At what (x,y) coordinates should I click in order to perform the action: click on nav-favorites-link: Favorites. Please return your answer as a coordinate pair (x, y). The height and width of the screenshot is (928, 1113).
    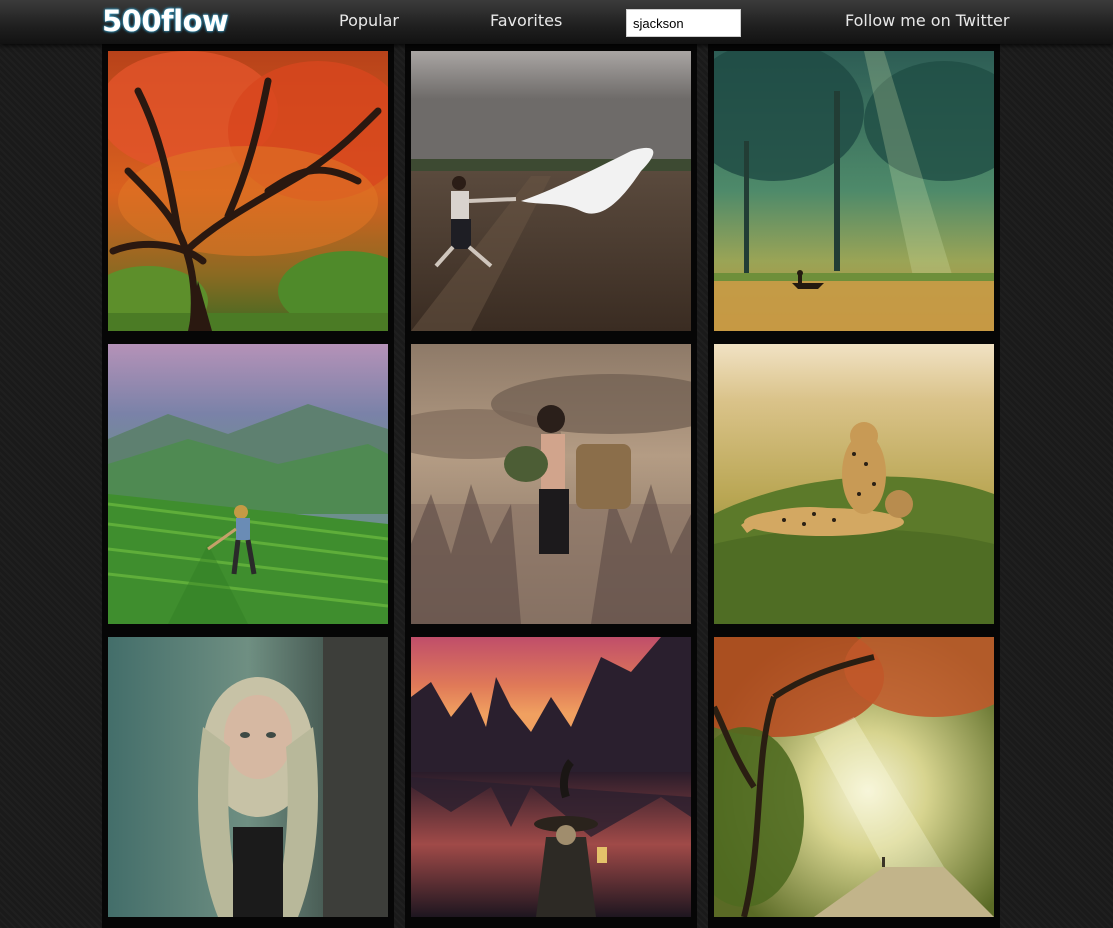
    Looking at the image, I should click on (526, 21).